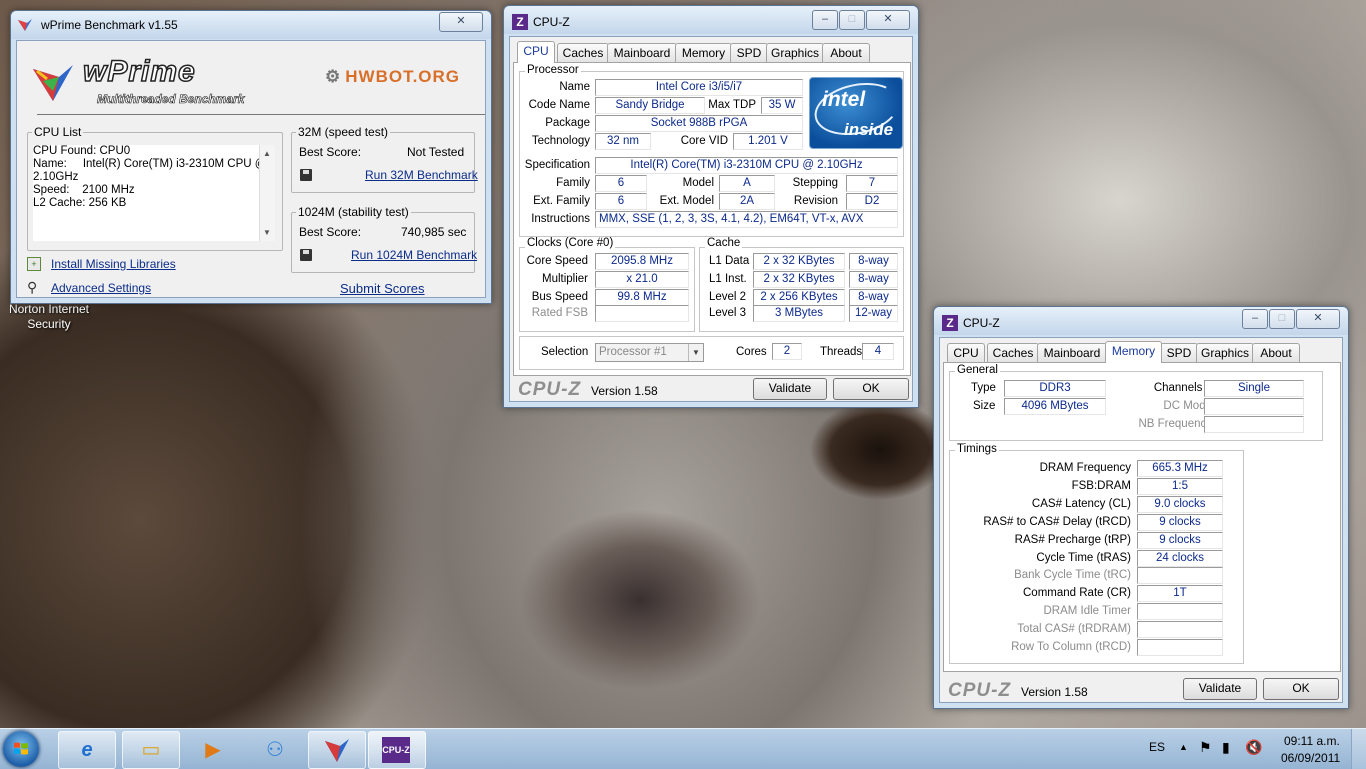 This screenshot has height=769, width=1366. I want to click on channels-value: Single, so click(1254, 388).